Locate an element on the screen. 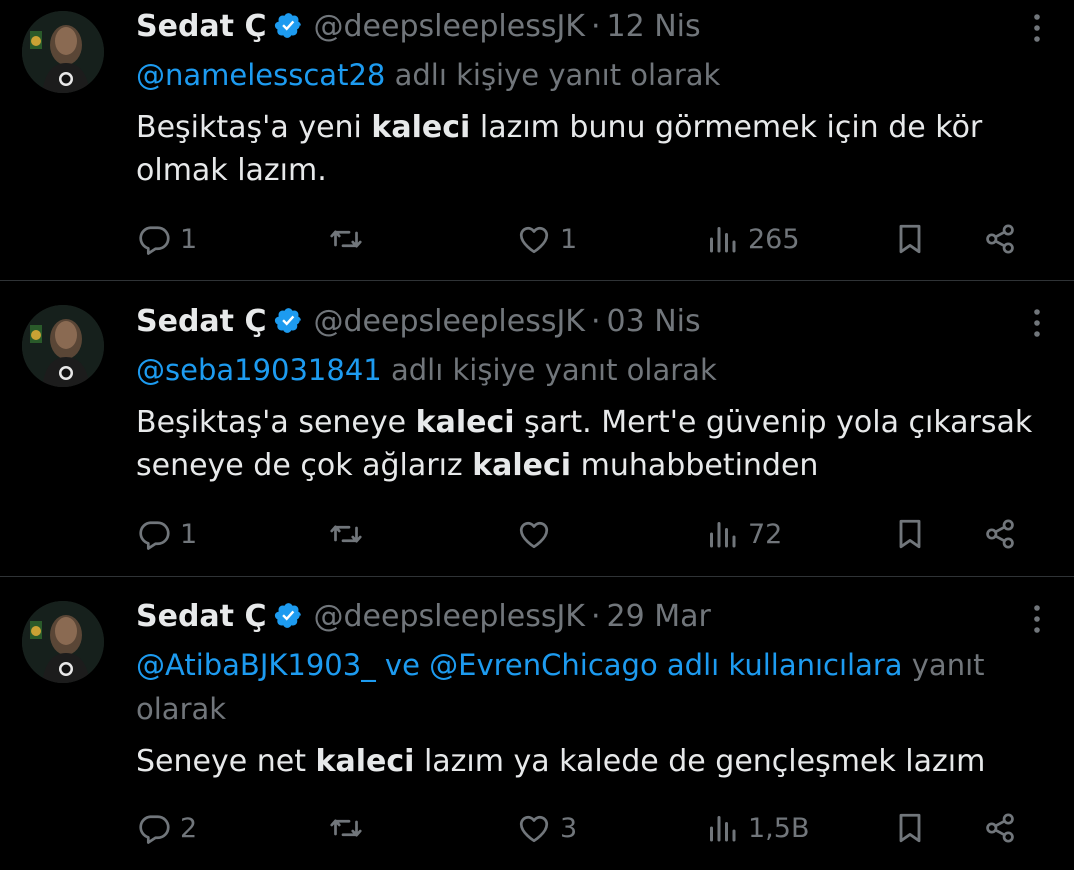 The height and width of the screenshot is (870, 1074). reply-context: @namelesscat28 adlı kişiye yanıt olarak is located at coordinates (428, 75).